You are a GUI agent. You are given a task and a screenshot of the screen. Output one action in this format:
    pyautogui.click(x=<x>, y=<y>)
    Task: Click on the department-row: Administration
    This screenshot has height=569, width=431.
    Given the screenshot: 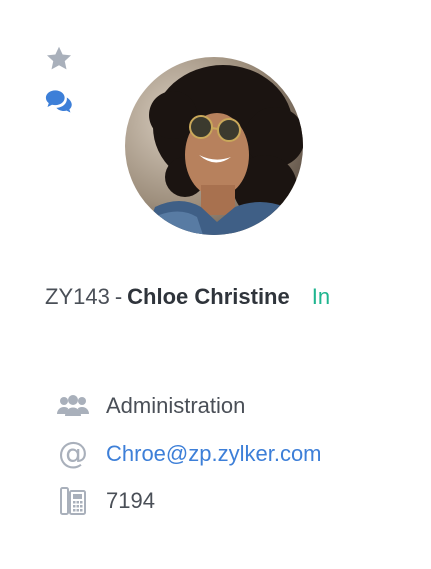 What is the action you would take?
    pyautogui.click(x=150, y=406)
    